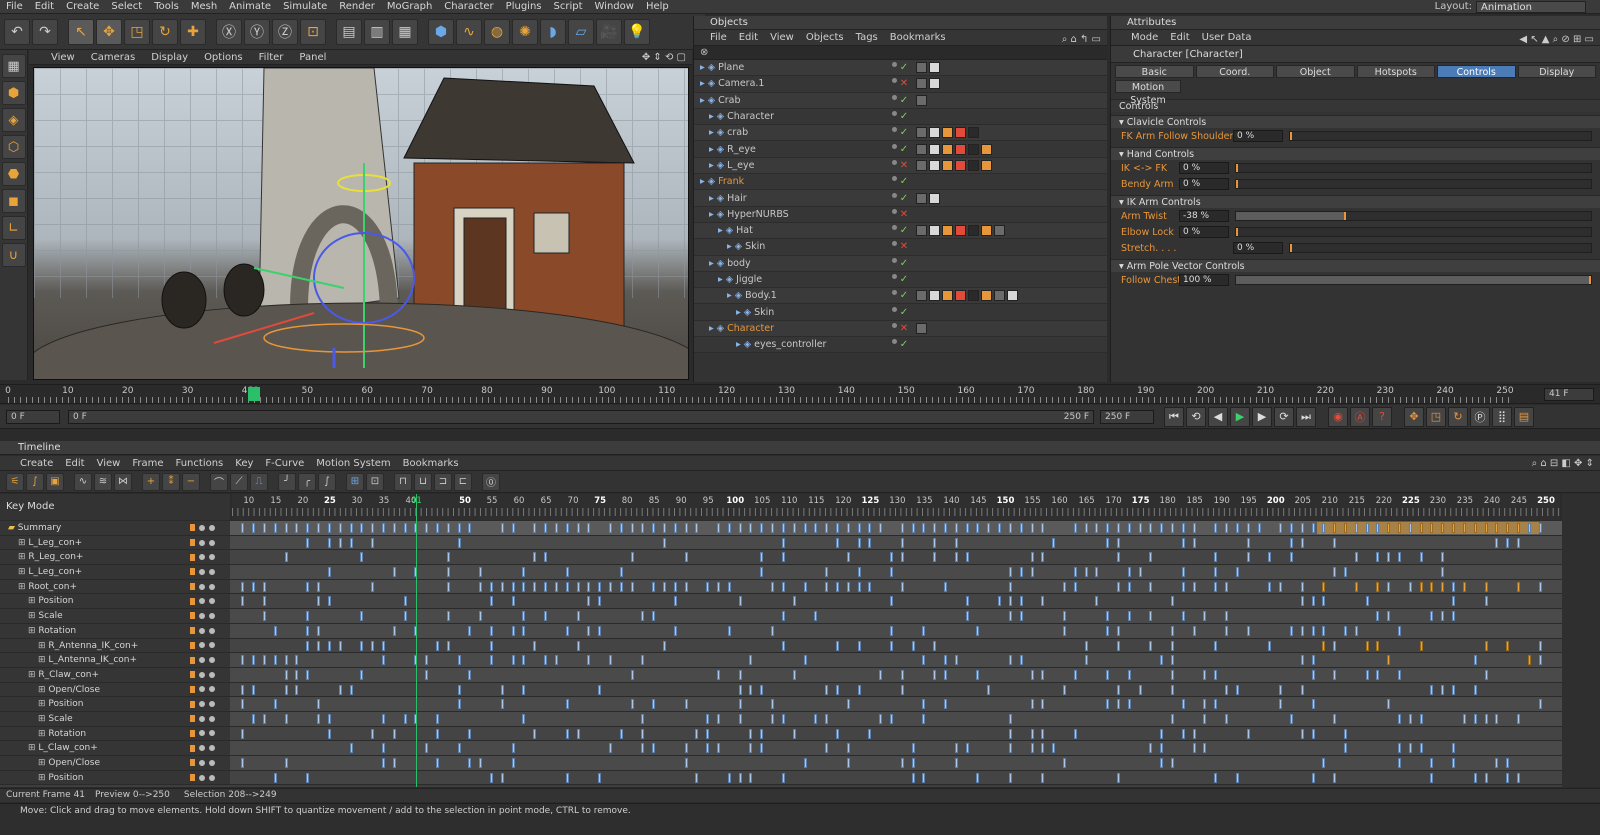 This screenshot has height=835, width=1600. What do you see at coordinates (93, 674) in the screenshot?
I see `track-name: ⊞ R_Claw_con+` at bounding box center [93, 674].